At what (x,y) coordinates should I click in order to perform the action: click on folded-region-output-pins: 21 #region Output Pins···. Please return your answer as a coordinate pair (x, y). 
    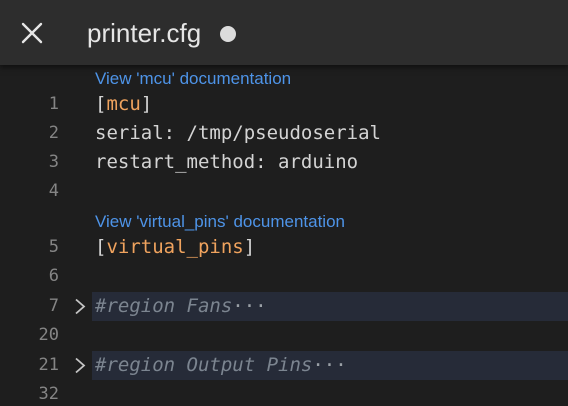
    Looking at the image, I should click on (284, 365).